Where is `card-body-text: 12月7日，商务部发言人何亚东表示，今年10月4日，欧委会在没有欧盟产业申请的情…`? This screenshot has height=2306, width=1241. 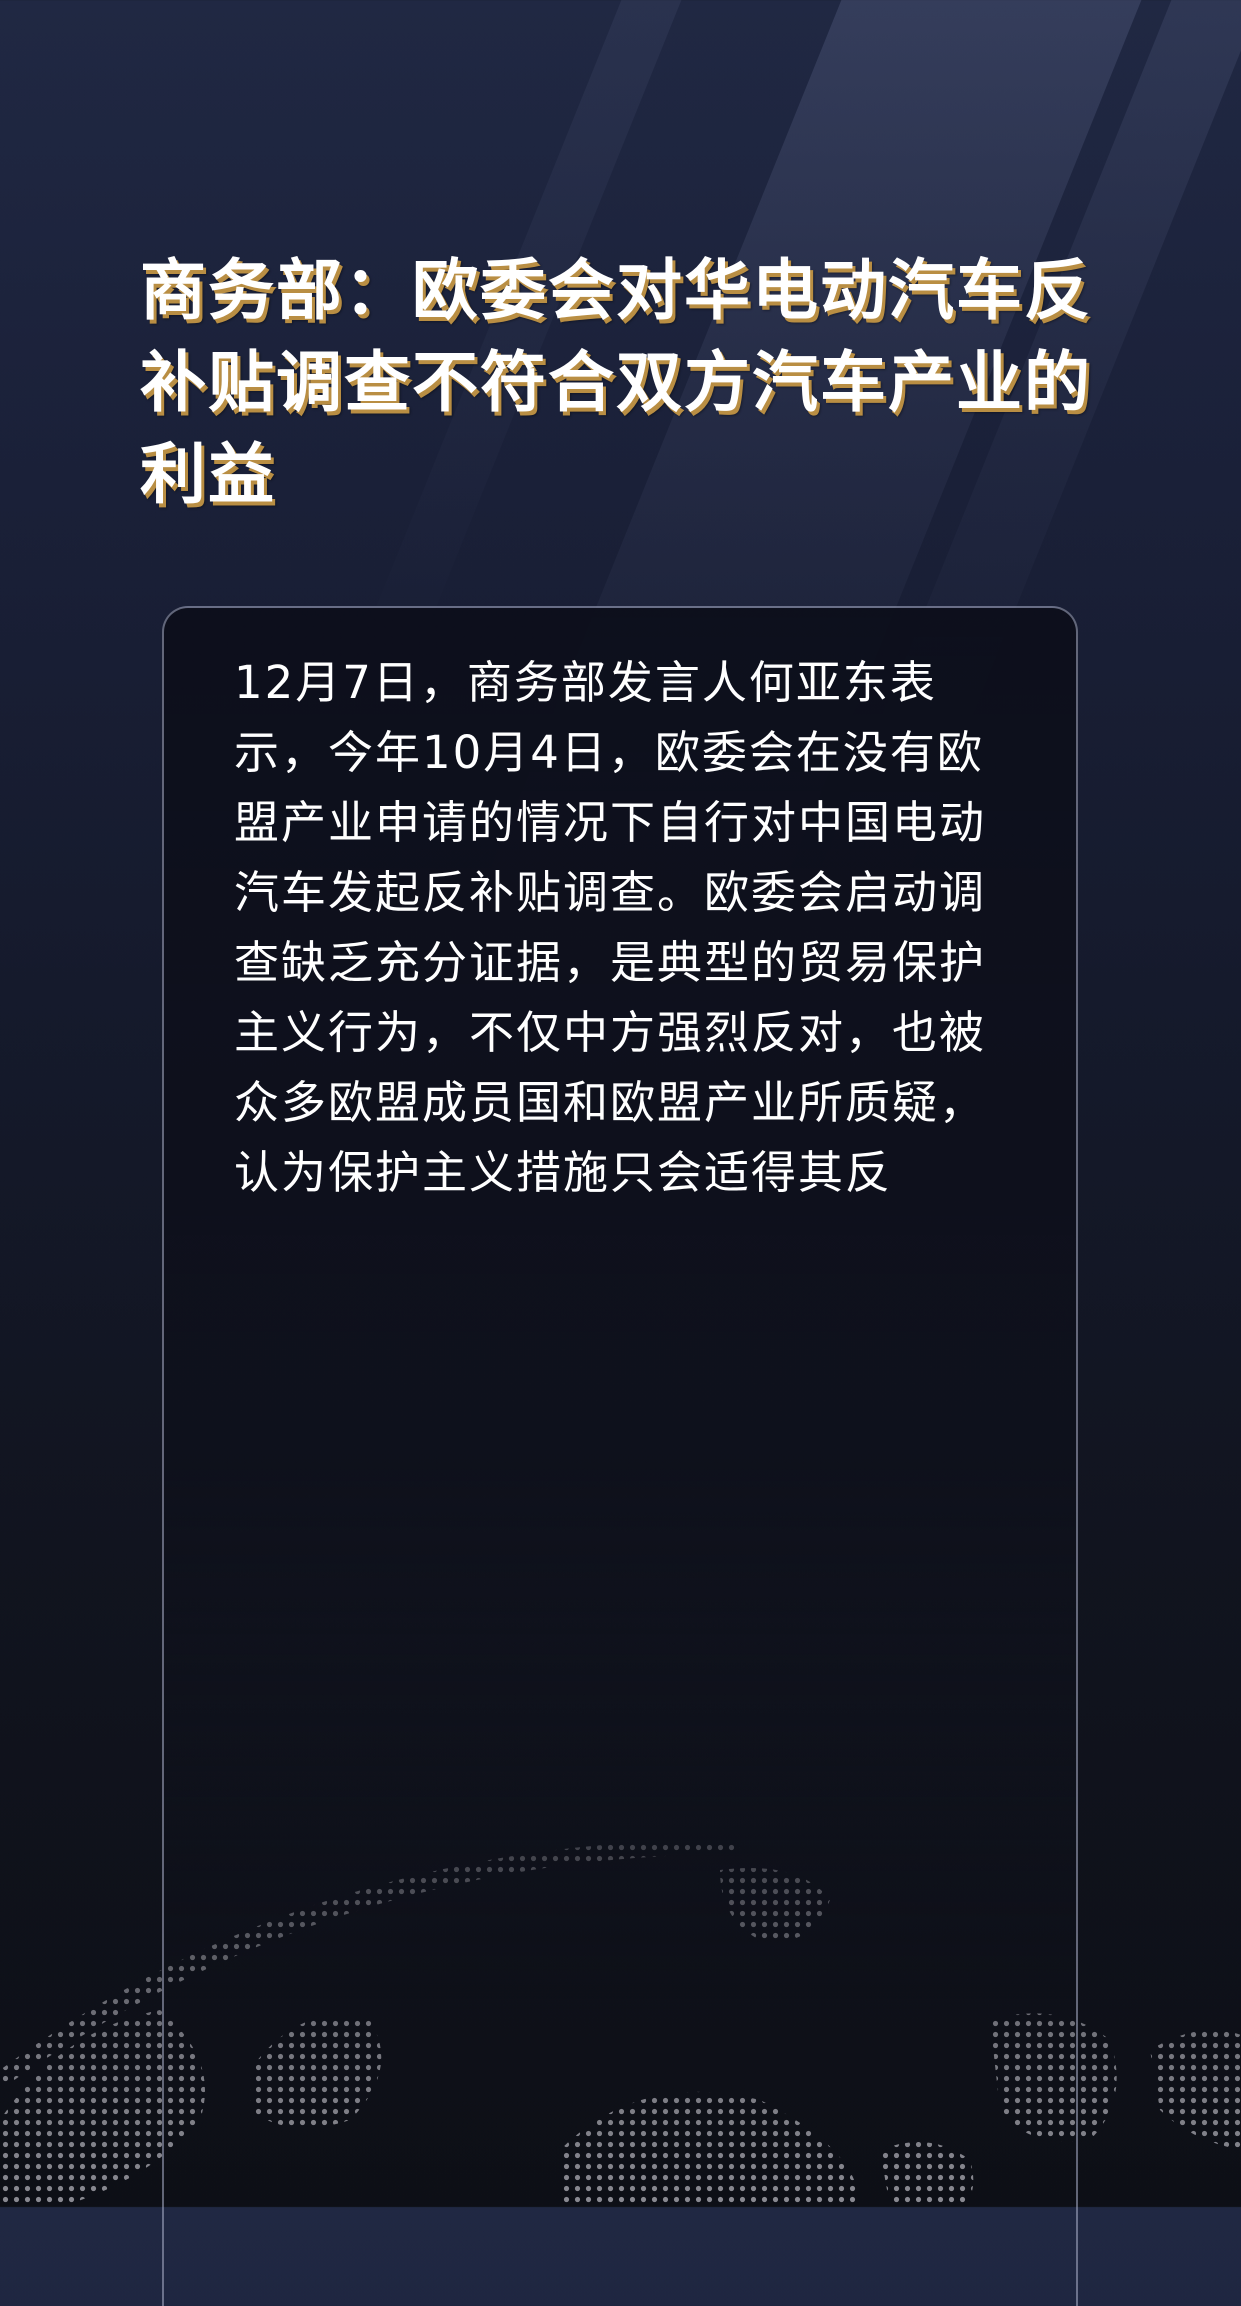
card-body-text: 12月7日，商务部发言人何亚东表示，今年10月4日，欧委会在没有欧盟产业申请的情… is located at coordinates (610, 927).